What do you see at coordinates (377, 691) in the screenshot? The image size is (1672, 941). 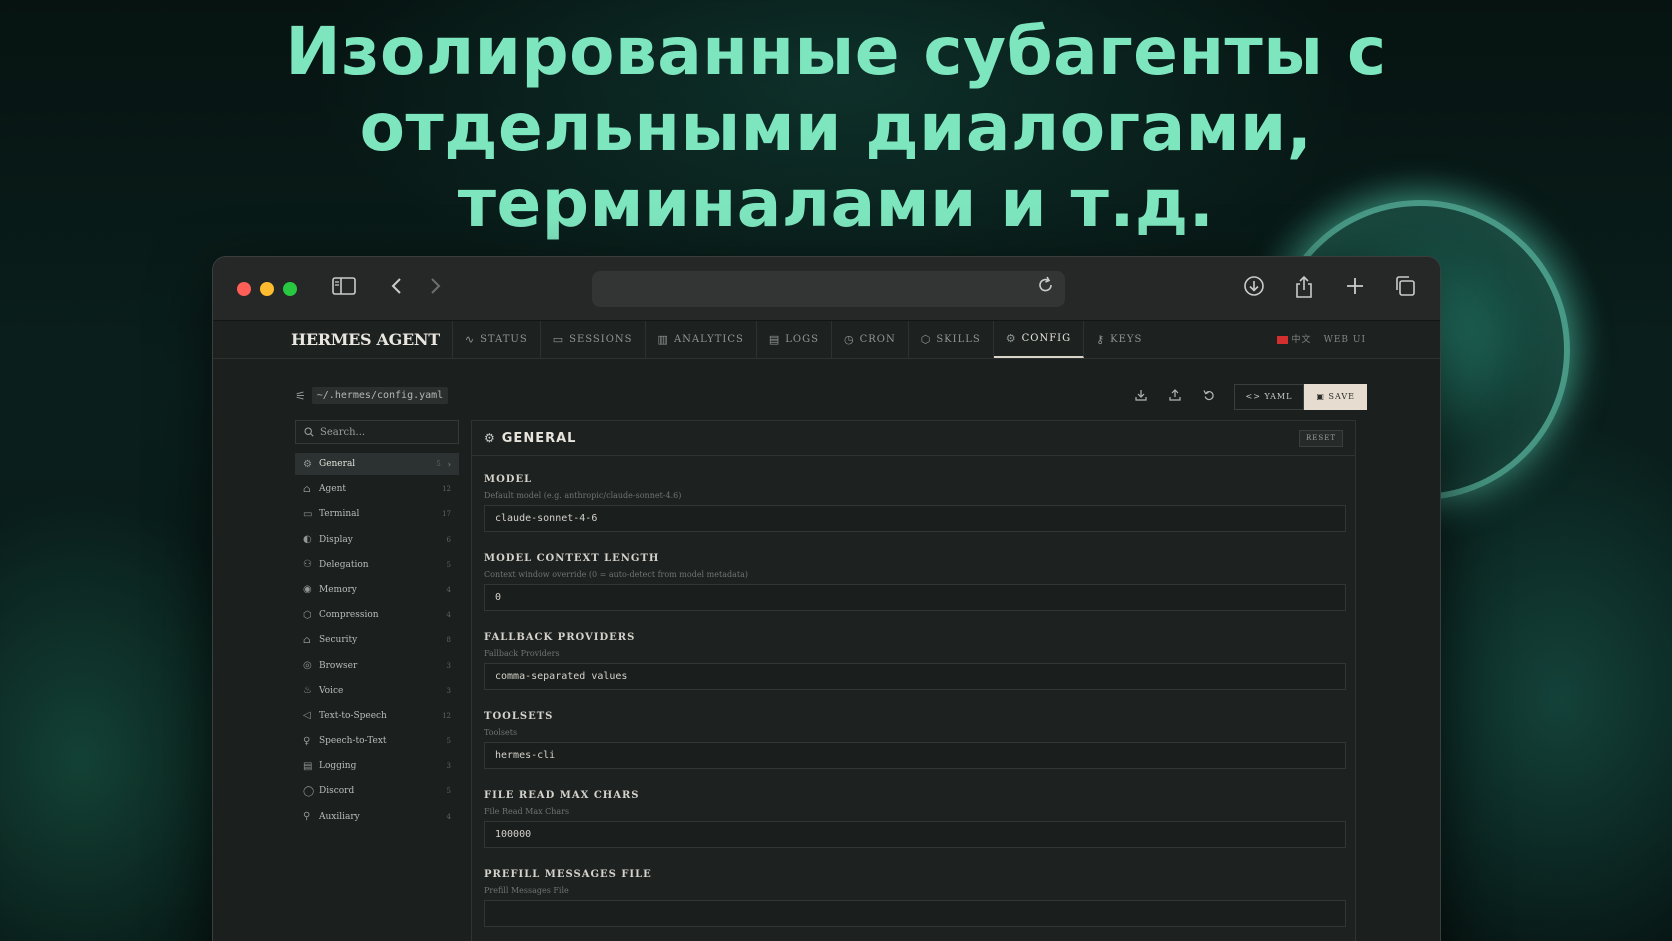 I see `sidebar-item-voice: ♨ Voice 3` at bounding box center [377, 691].